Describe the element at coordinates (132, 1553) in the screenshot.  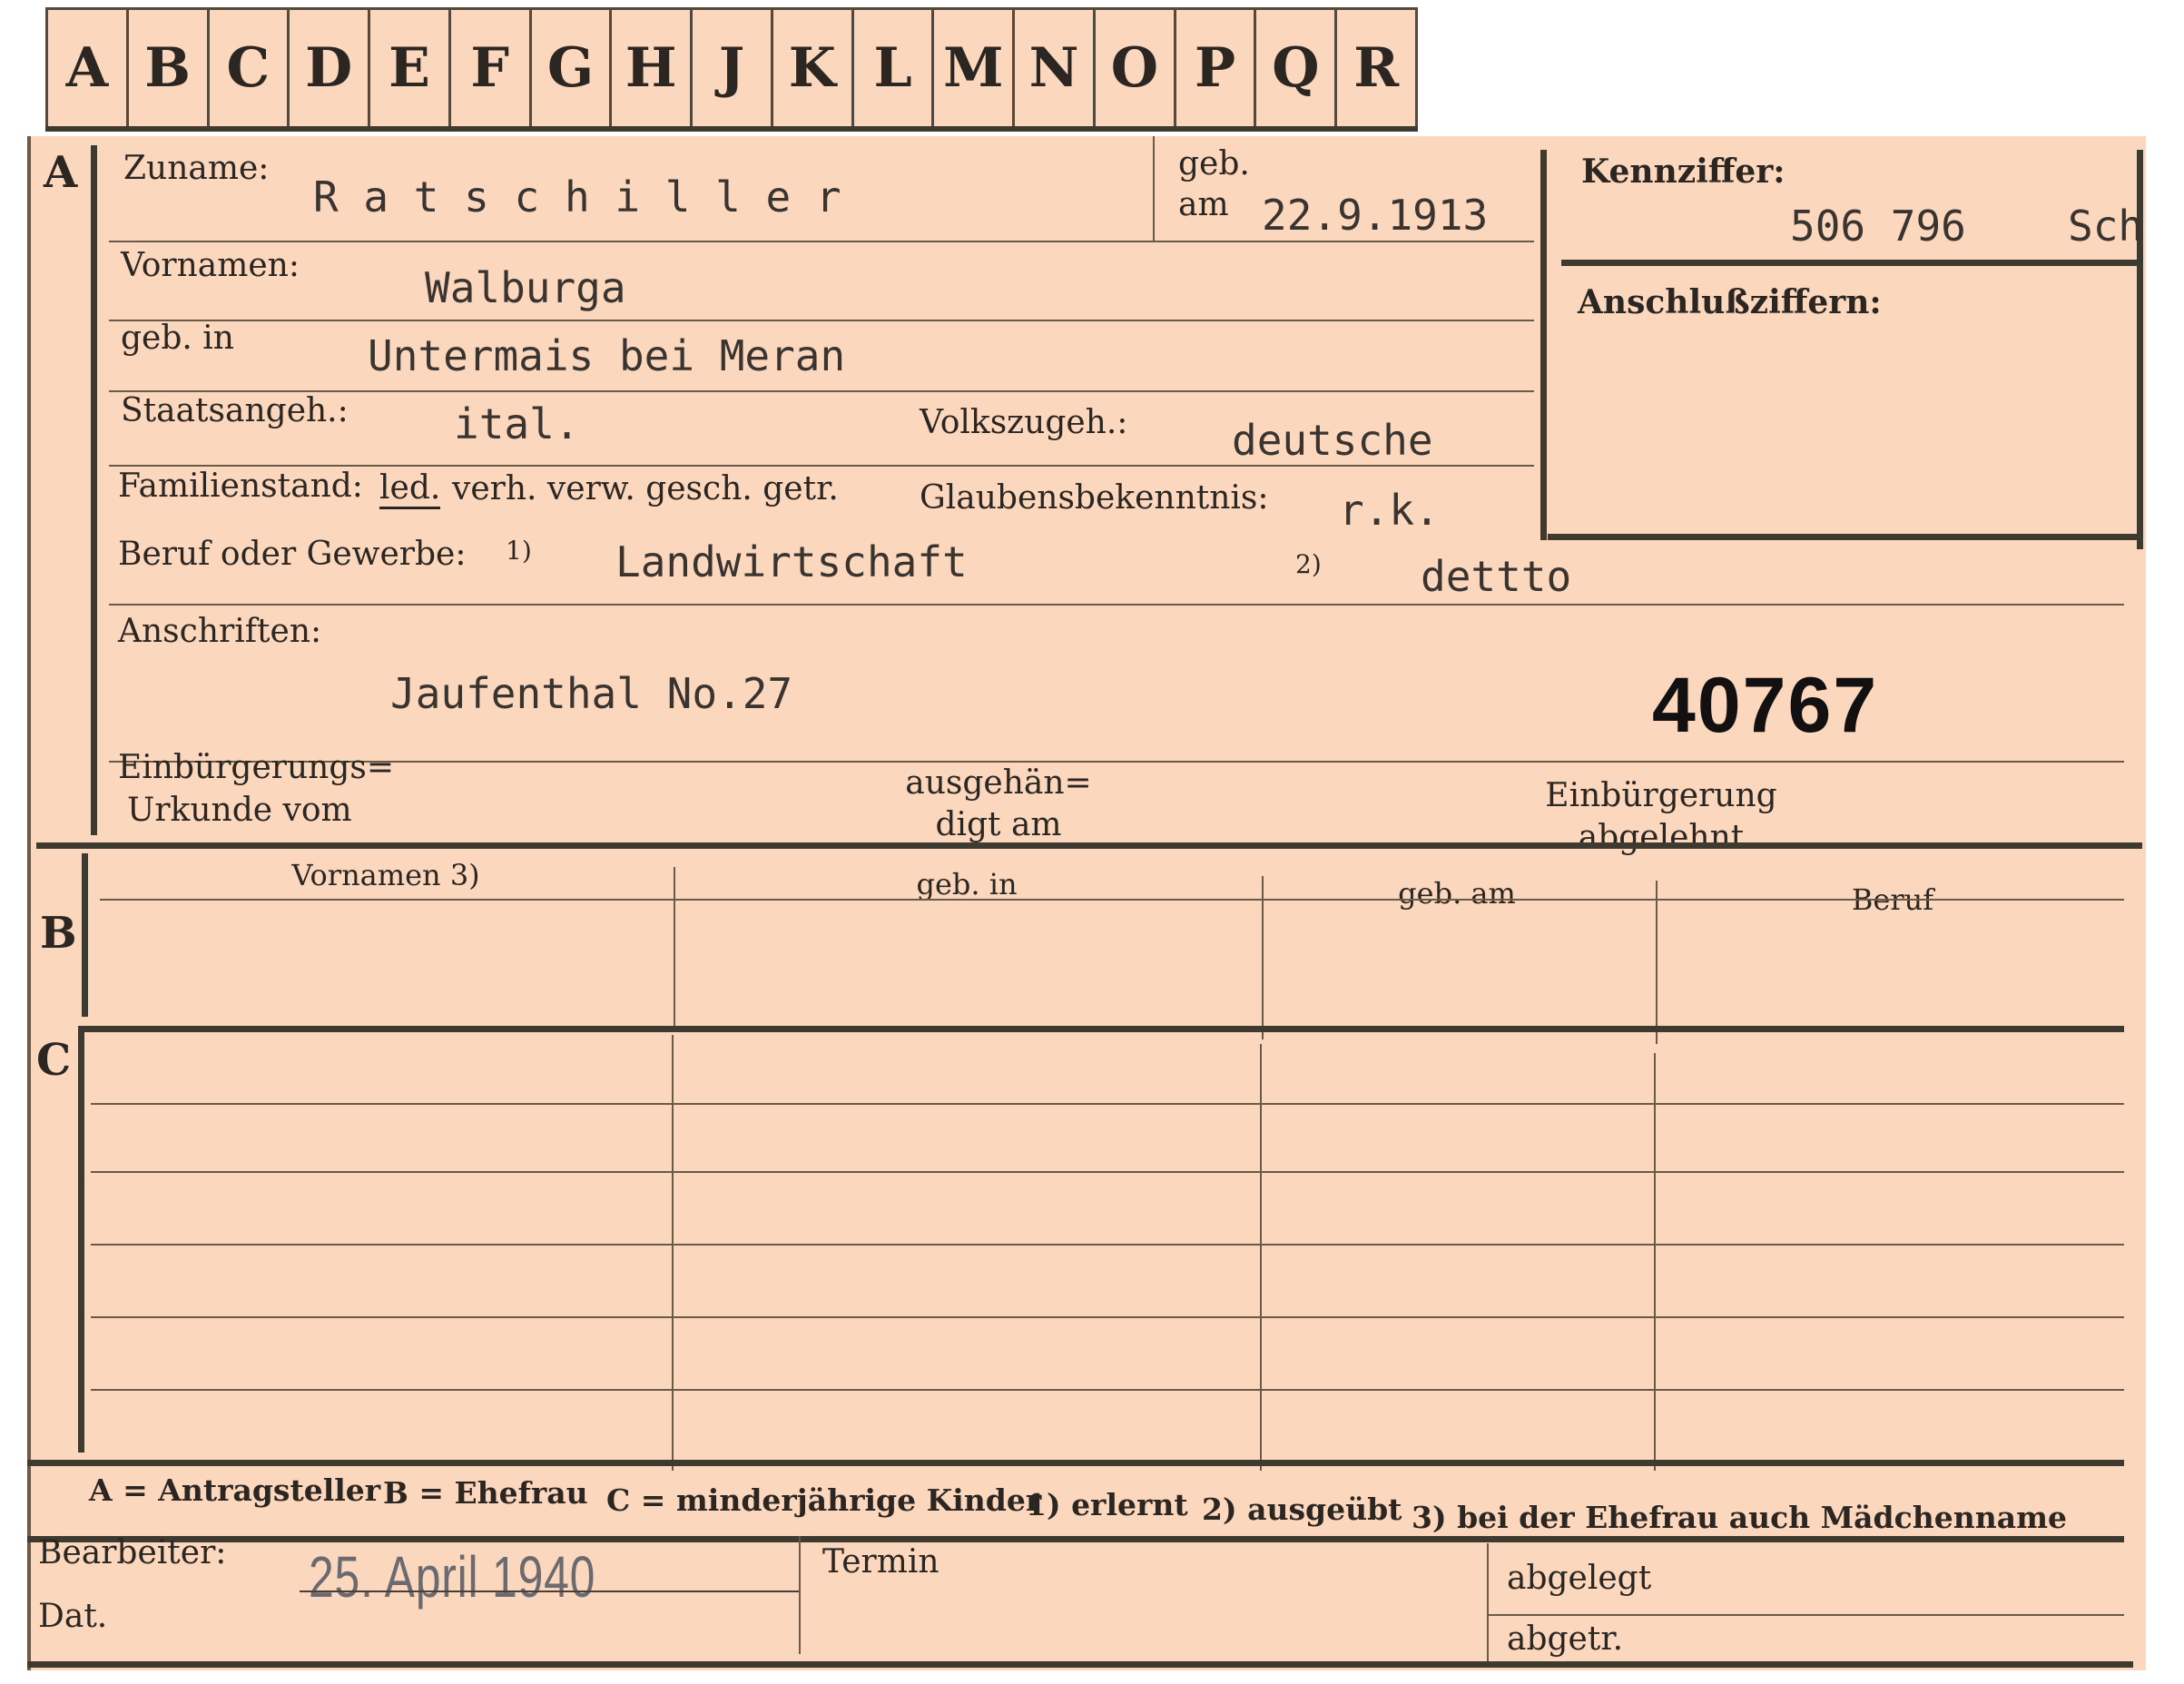
I see `bearbeiter-label: Bearbeiter:` at that location.